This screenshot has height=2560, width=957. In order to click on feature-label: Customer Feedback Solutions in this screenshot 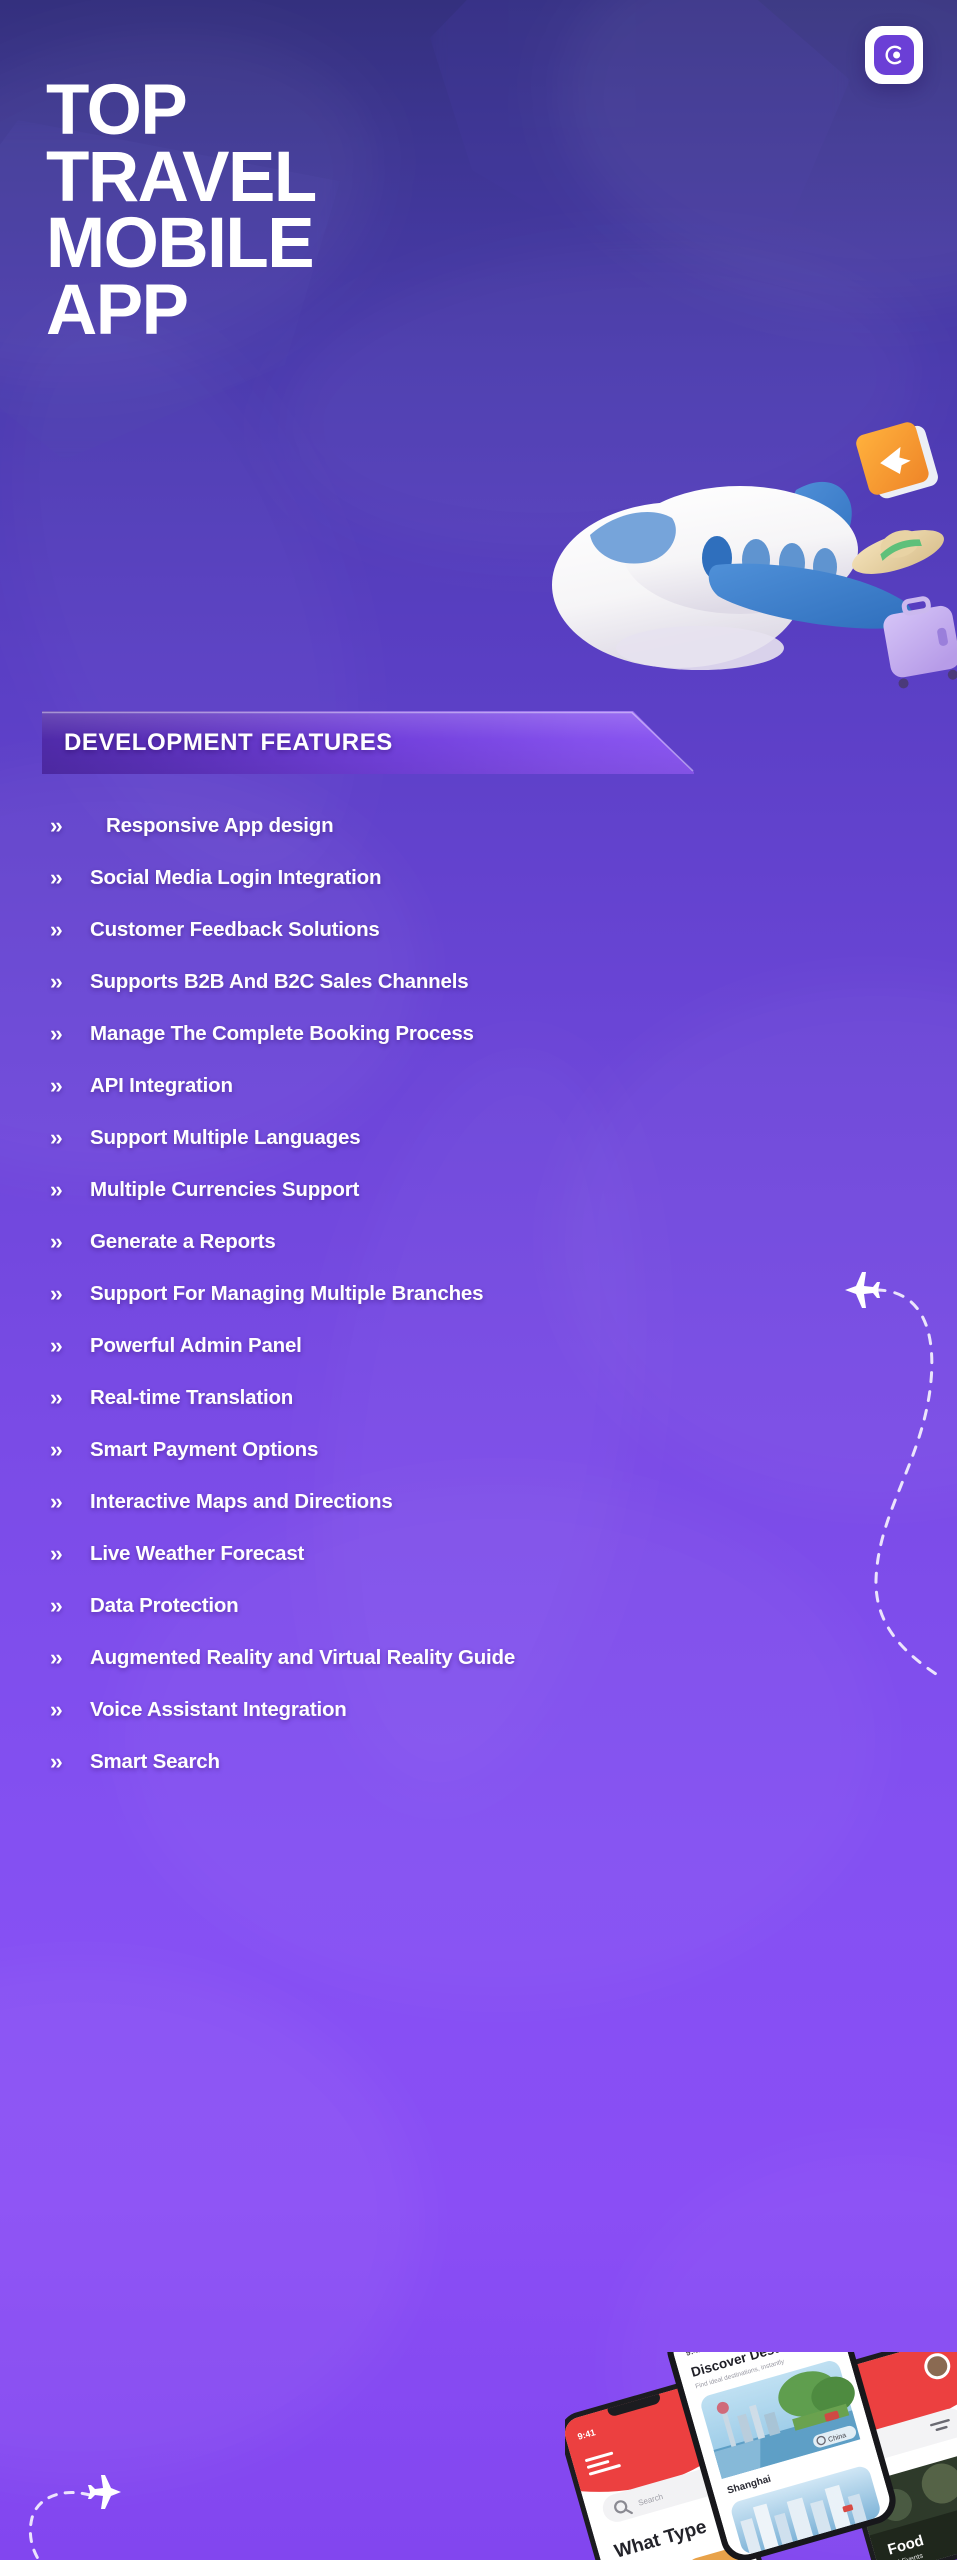, I will do `click(235, 929)`.